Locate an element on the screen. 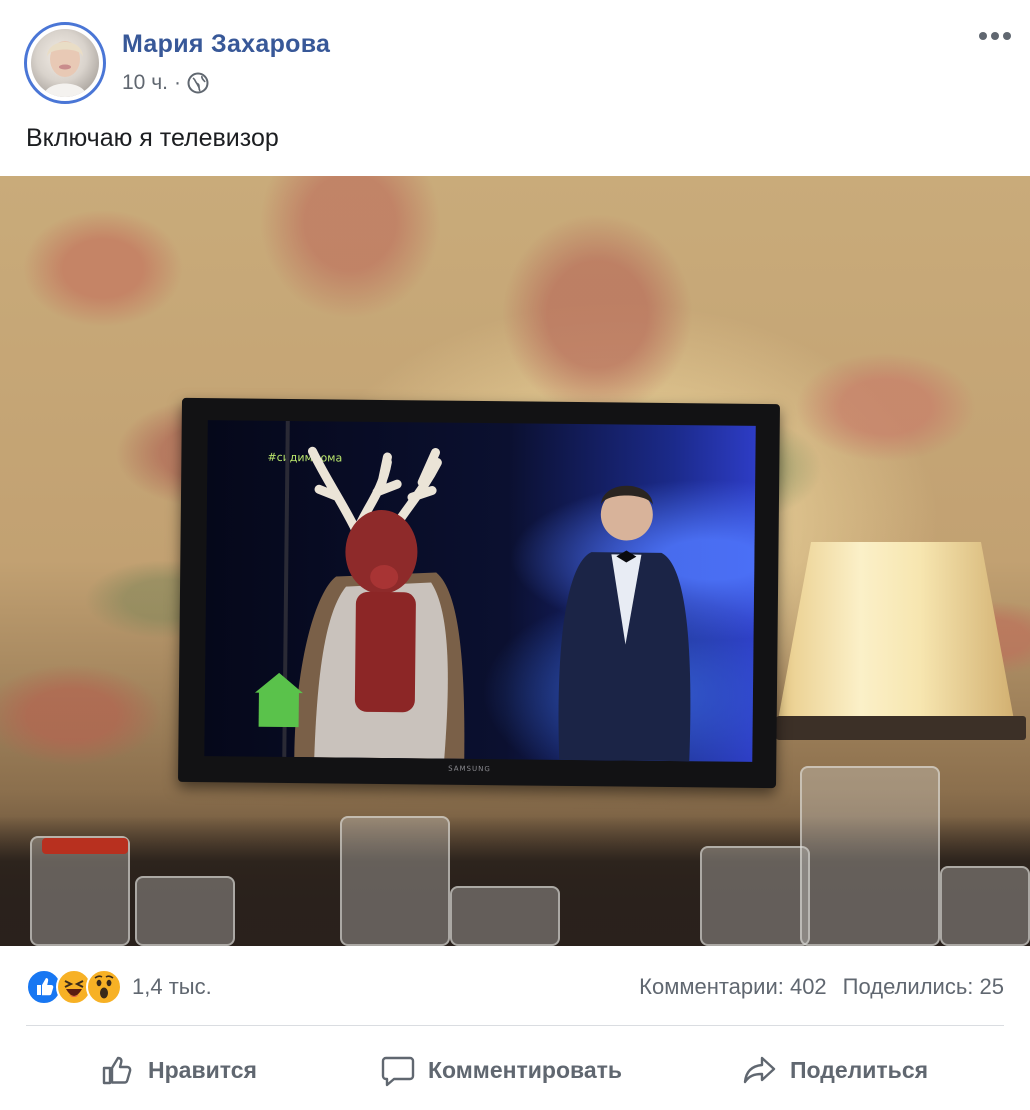 The width and height of the screenshot is (1030, 1110). tv-scene is located at coordinates (472, 591).